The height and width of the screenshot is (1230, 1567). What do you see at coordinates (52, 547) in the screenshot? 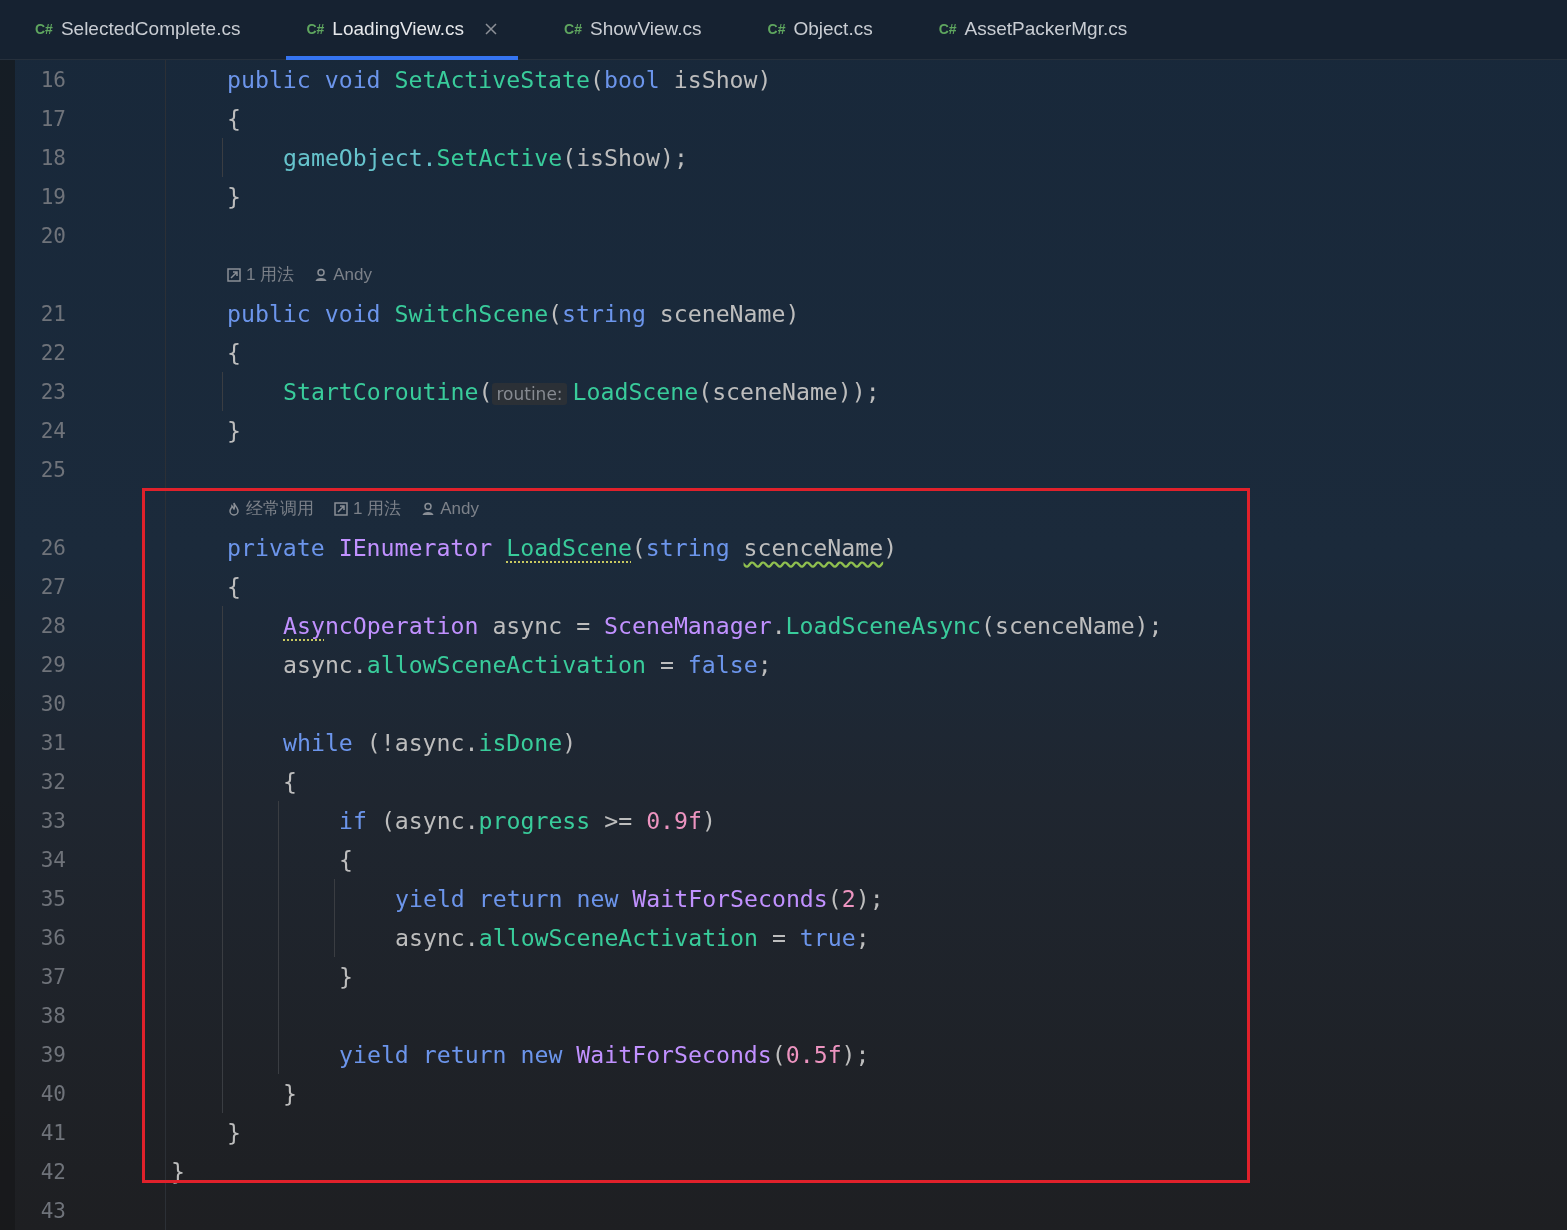
I see `line-number: 26` at bounding box center [52, 547].